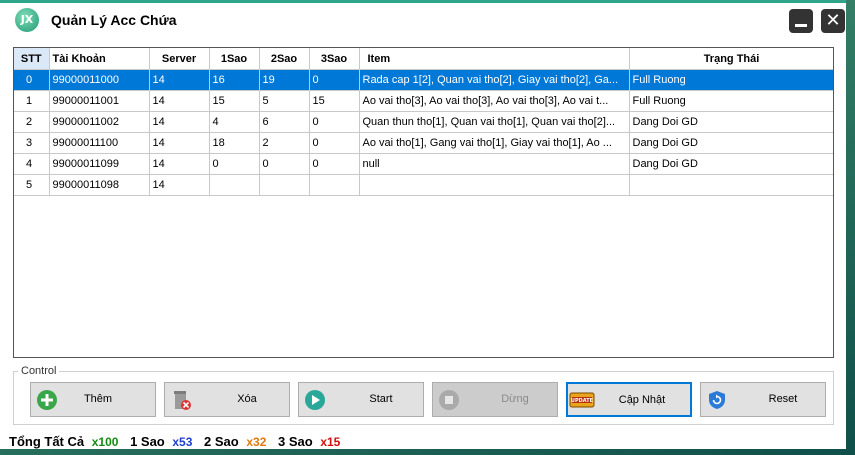 The width and height of the screenshot is (855, 455). I want to click on window-title: Quản Lý Acc Chứa, so click(114, 20).